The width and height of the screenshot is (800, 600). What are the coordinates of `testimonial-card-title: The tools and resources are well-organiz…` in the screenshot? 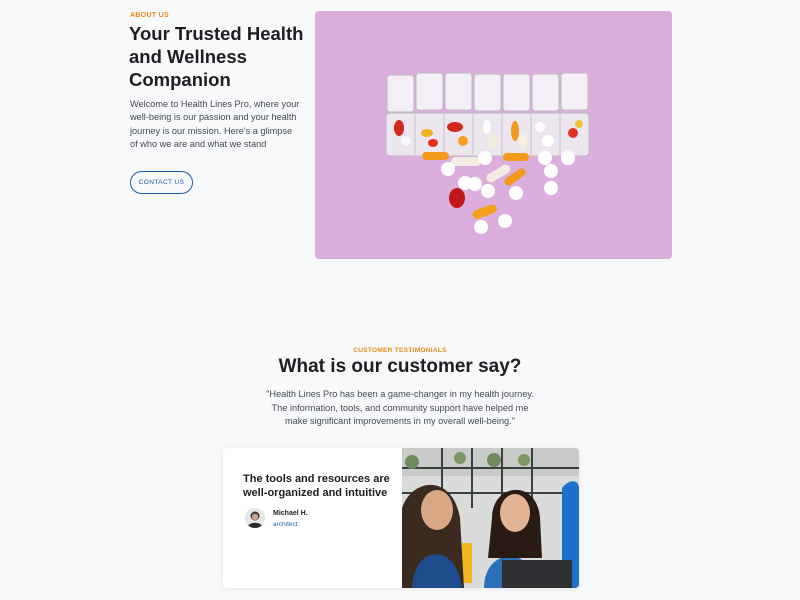 It's located at (316, 486).